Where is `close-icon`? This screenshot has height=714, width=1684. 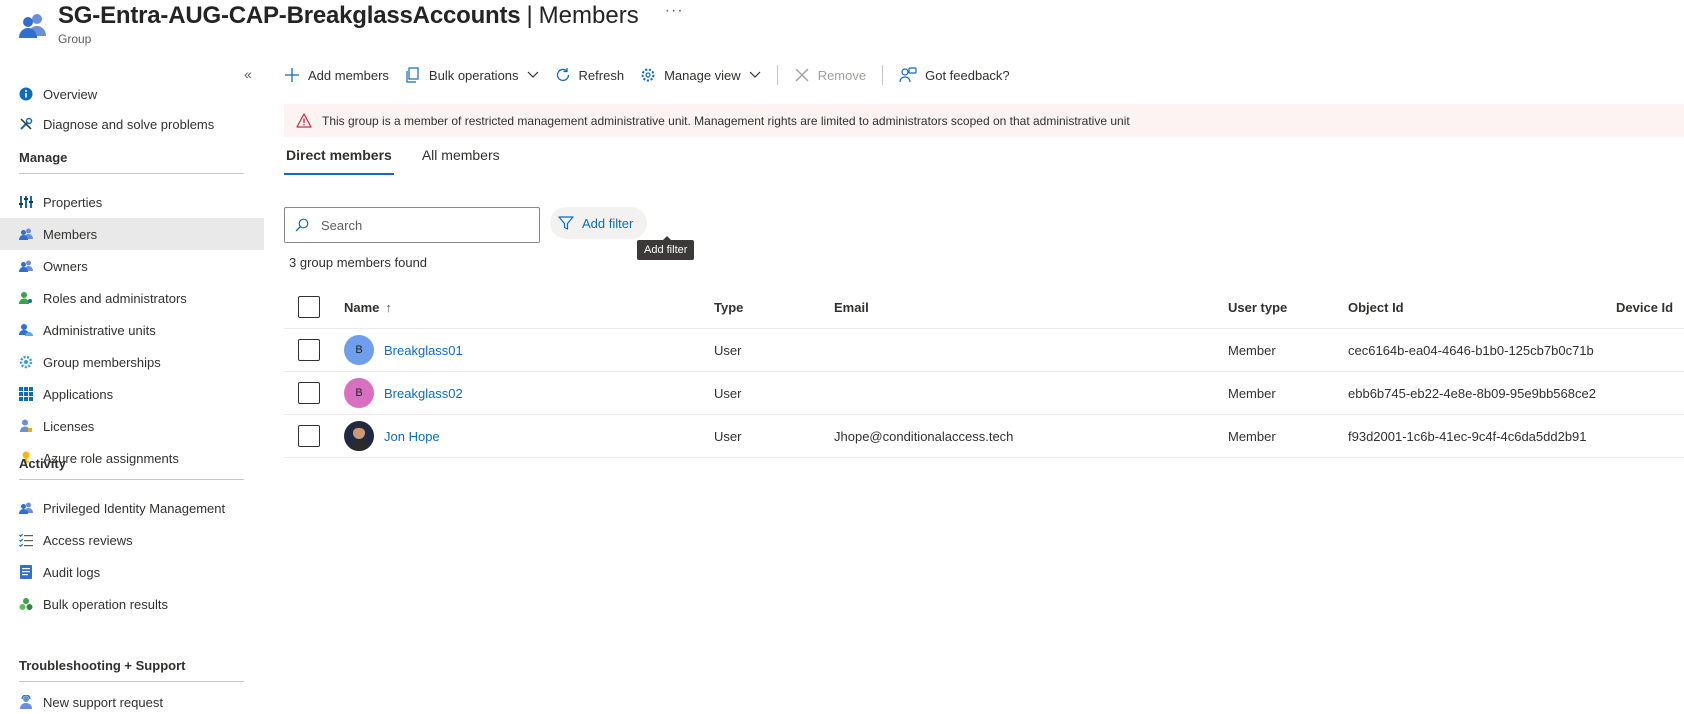
close-icon is located at coordinates (802, 75).